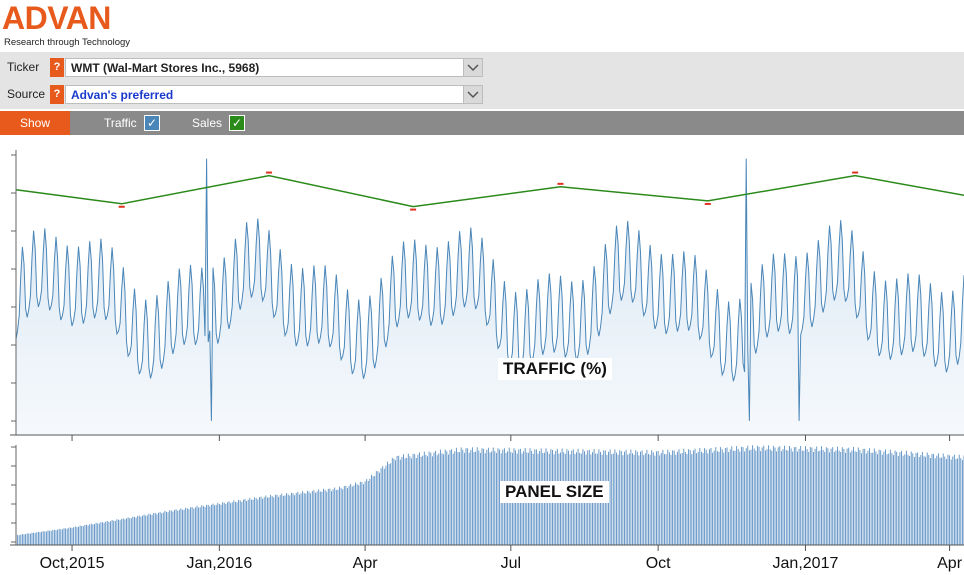 This screenshot has width=964, height=575. What do you see at coordinates (554, 492) in the screenshot?
I see `panel-chart-title: PANEL SIZE` at bounding box center [554, 492].